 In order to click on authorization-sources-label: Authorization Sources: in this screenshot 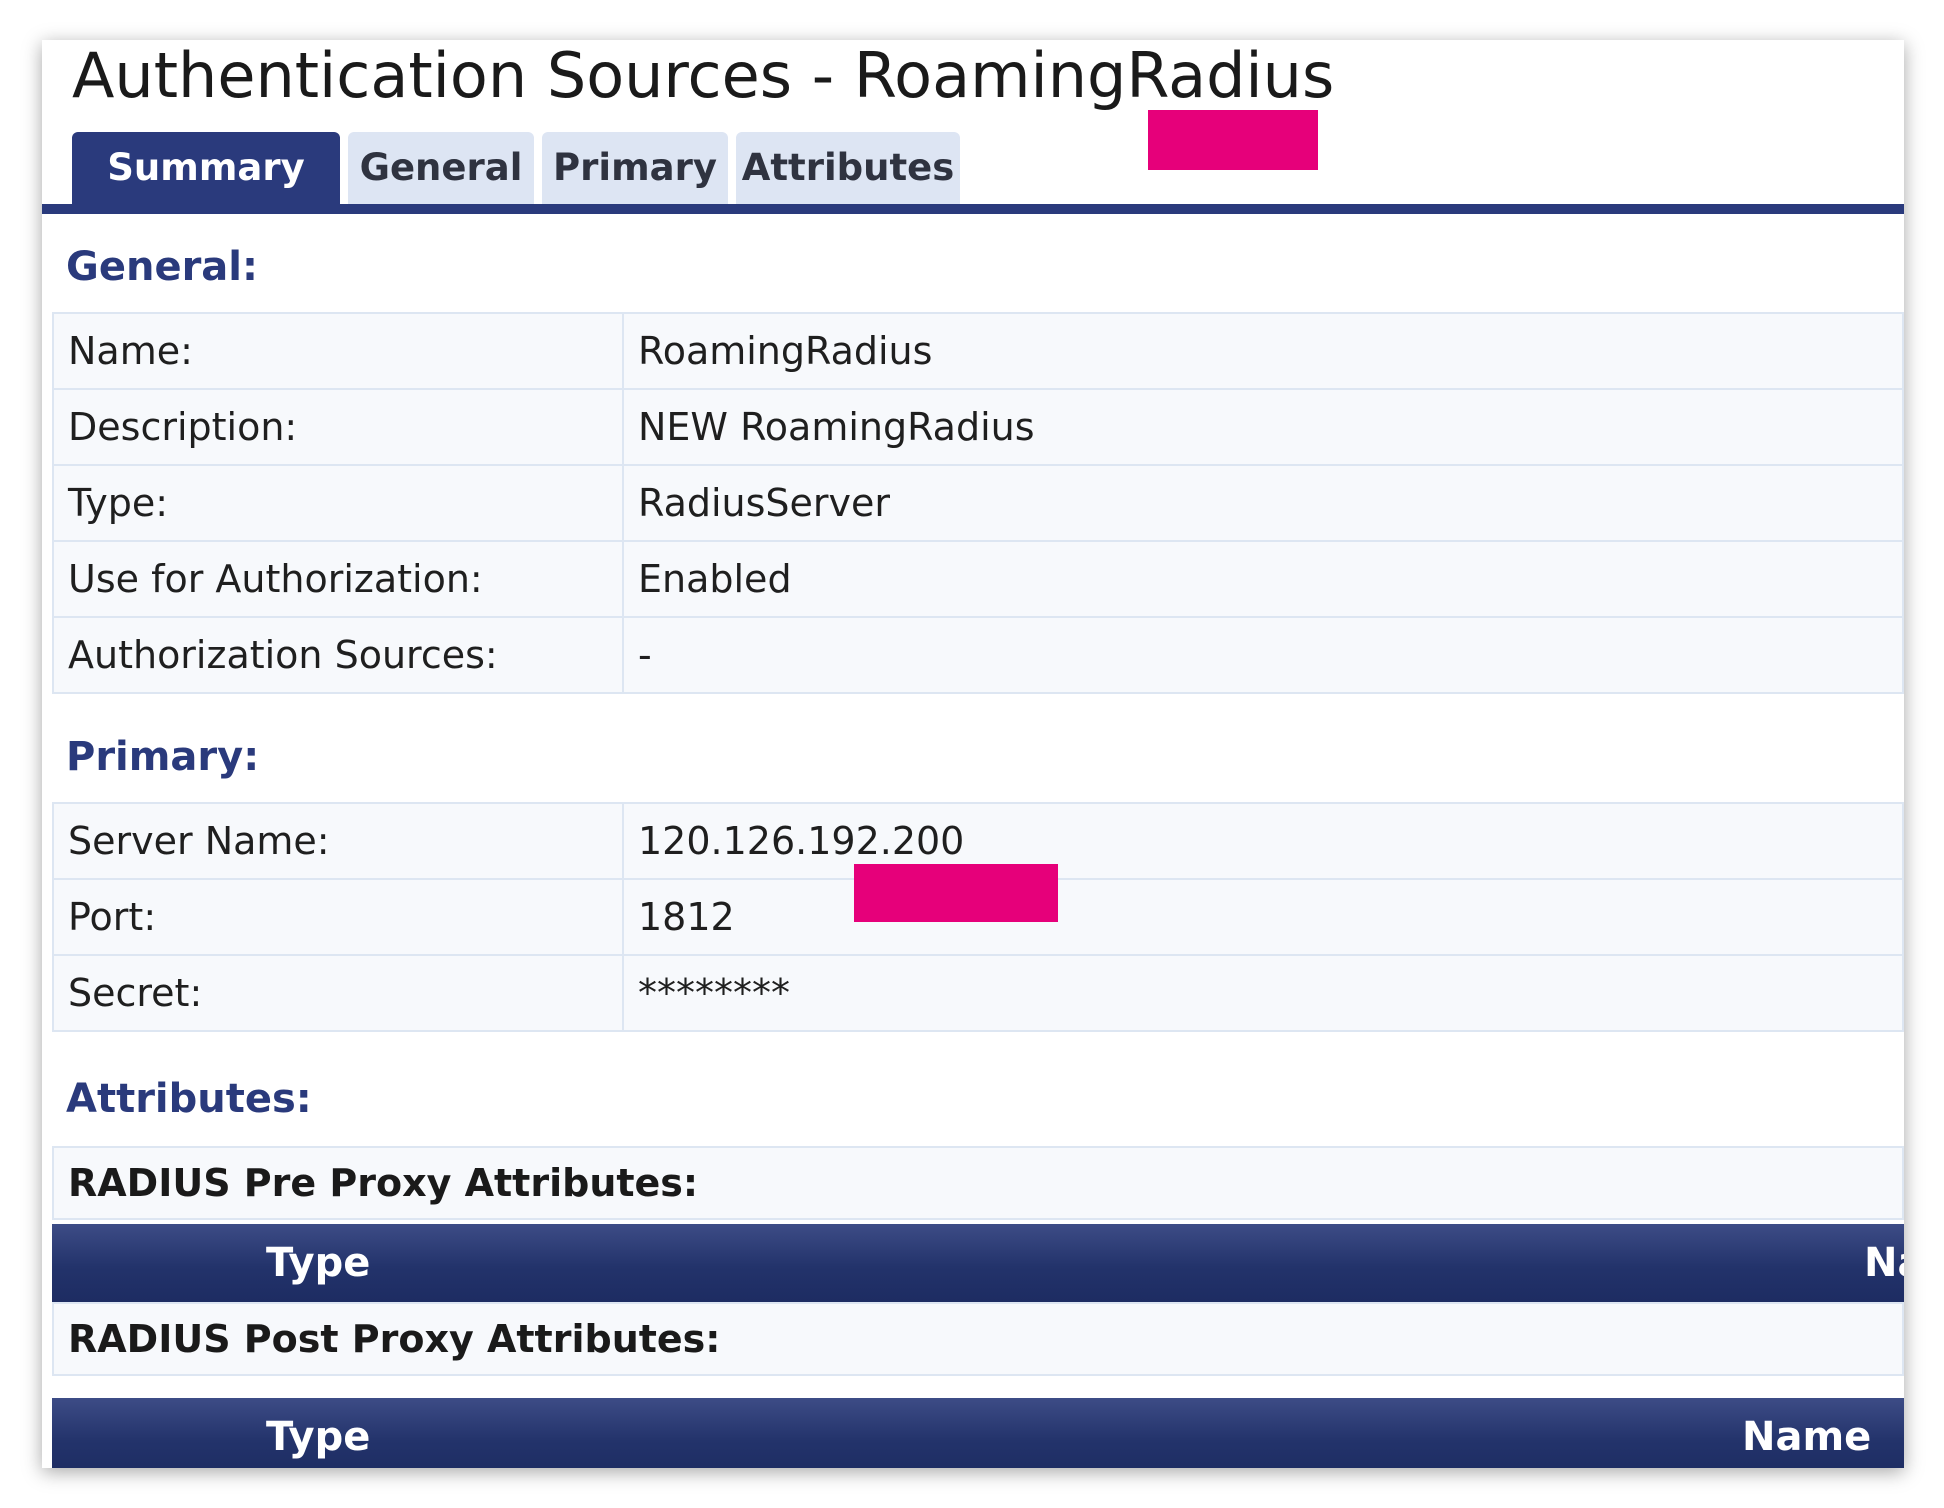, I will do `click(338, 655)`.